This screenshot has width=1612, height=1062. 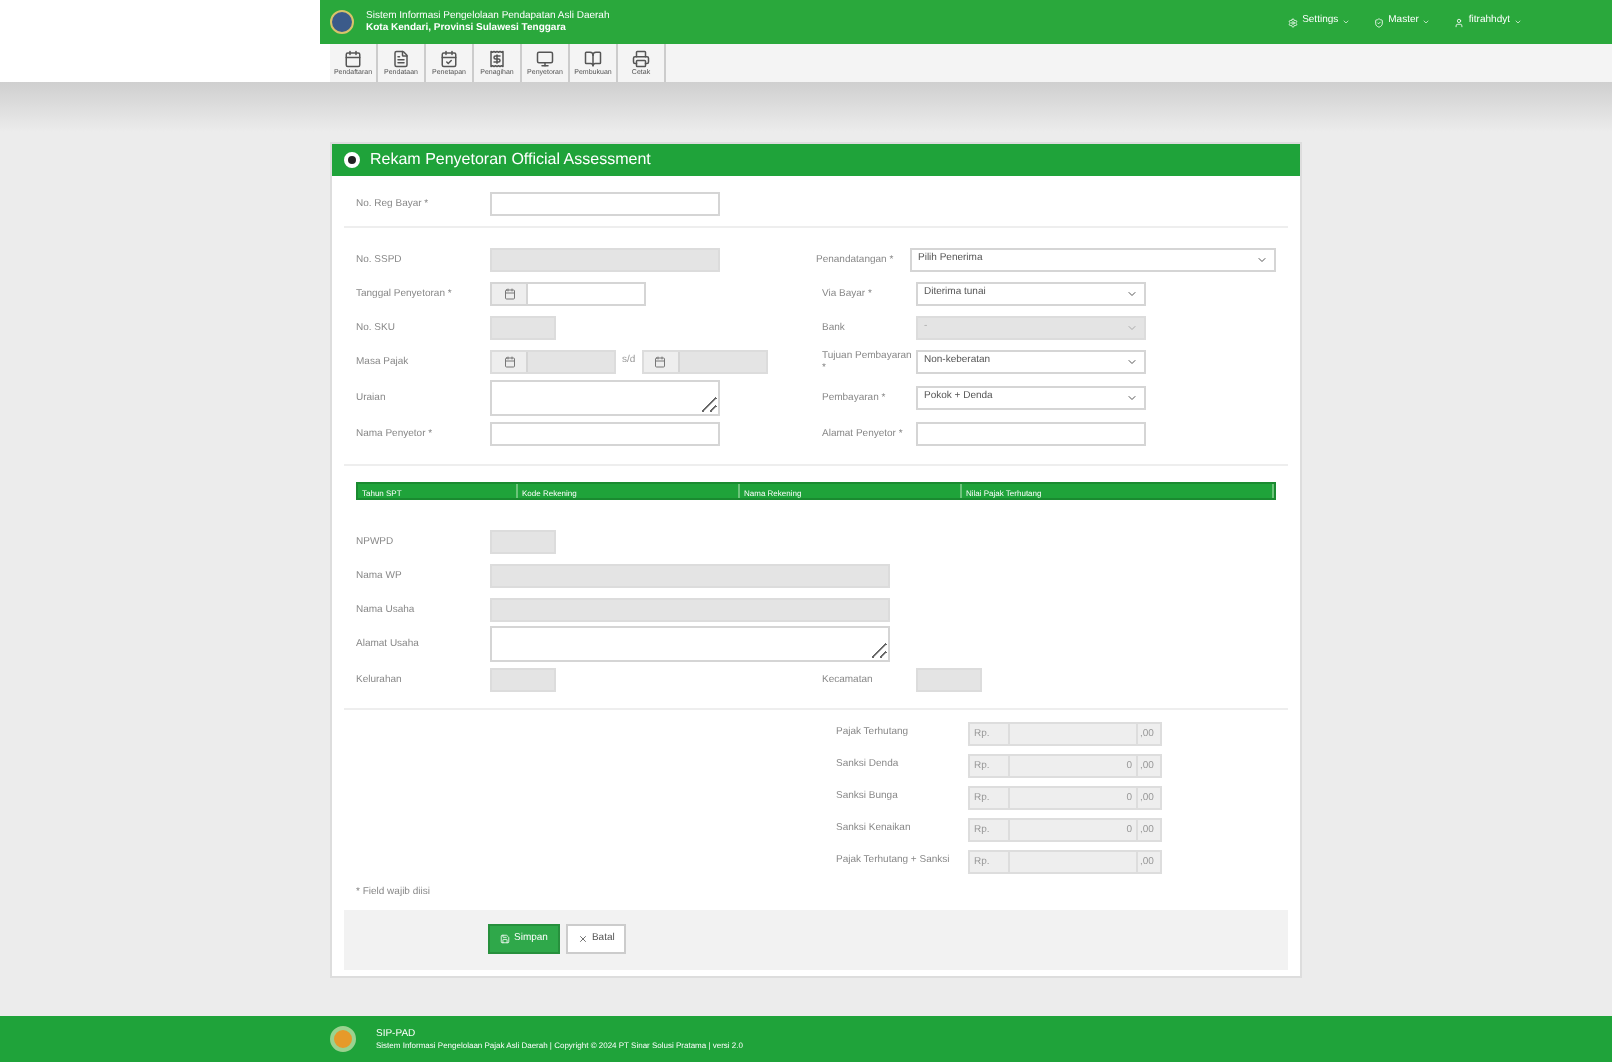 What do you see at coordinates (352, 160) in the screenshot?
I see `form-icon` at bounding box center [352, 160].